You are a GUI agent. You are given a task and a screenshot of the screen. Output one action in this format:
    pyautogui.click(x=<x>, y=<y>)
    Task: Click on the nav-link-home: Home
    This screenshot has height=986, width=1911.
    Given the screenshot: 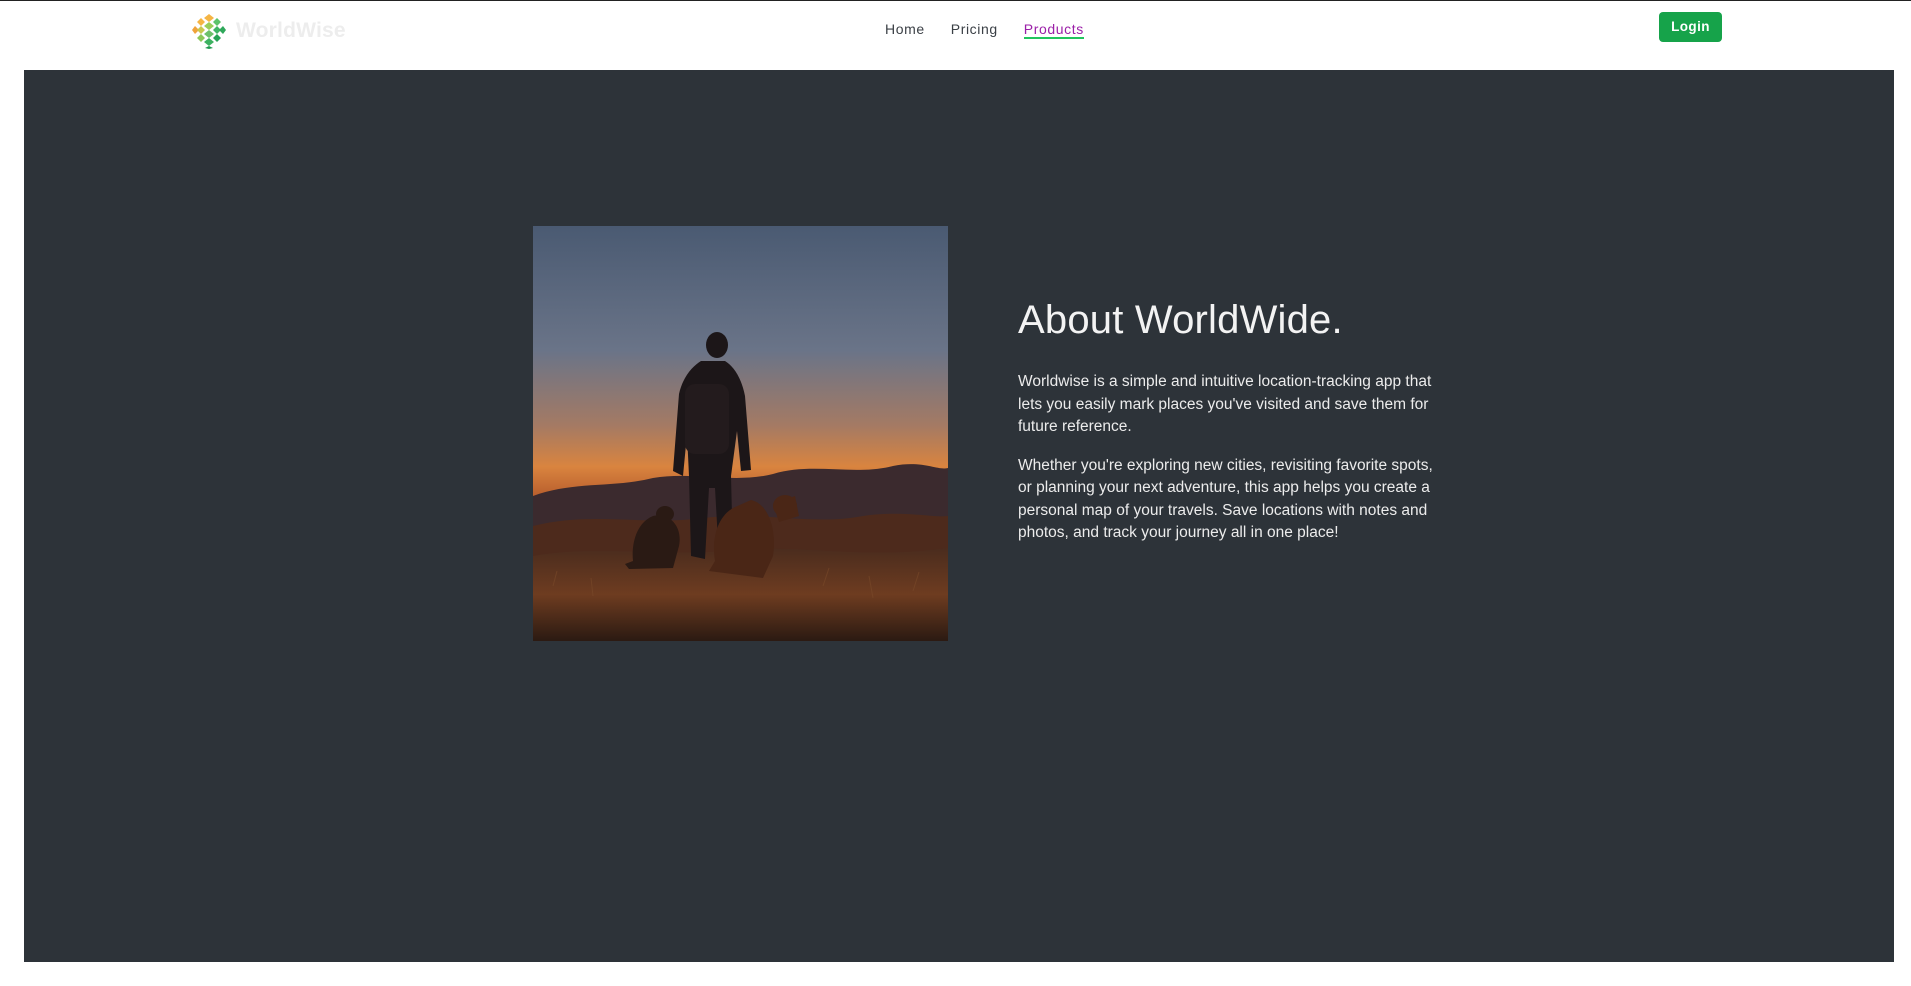 What is the action you would take?
    pyautogui.click(x=905, y=30)
    